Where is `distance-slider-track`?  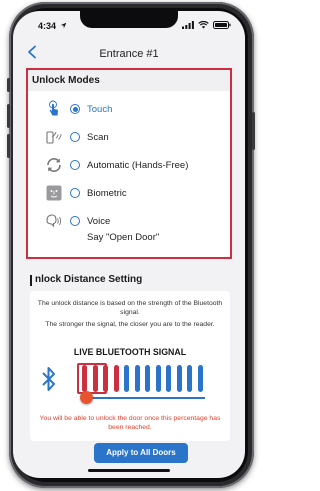 distance-slider-track is located at coordinates (145, 398).